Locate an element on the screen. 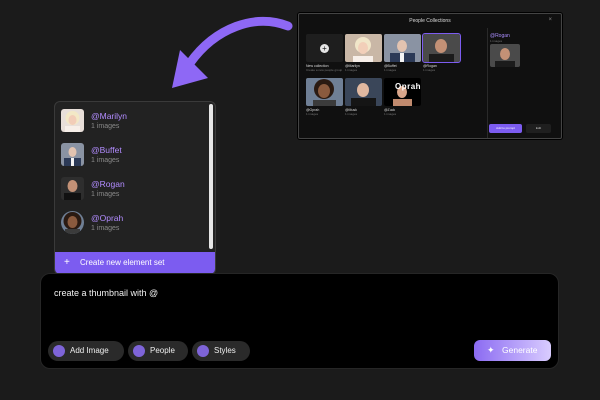 The height and width of the screenshot is (400, 600). list-item-rogan: @Rogan 1 images is located at coordinates (131, 192).